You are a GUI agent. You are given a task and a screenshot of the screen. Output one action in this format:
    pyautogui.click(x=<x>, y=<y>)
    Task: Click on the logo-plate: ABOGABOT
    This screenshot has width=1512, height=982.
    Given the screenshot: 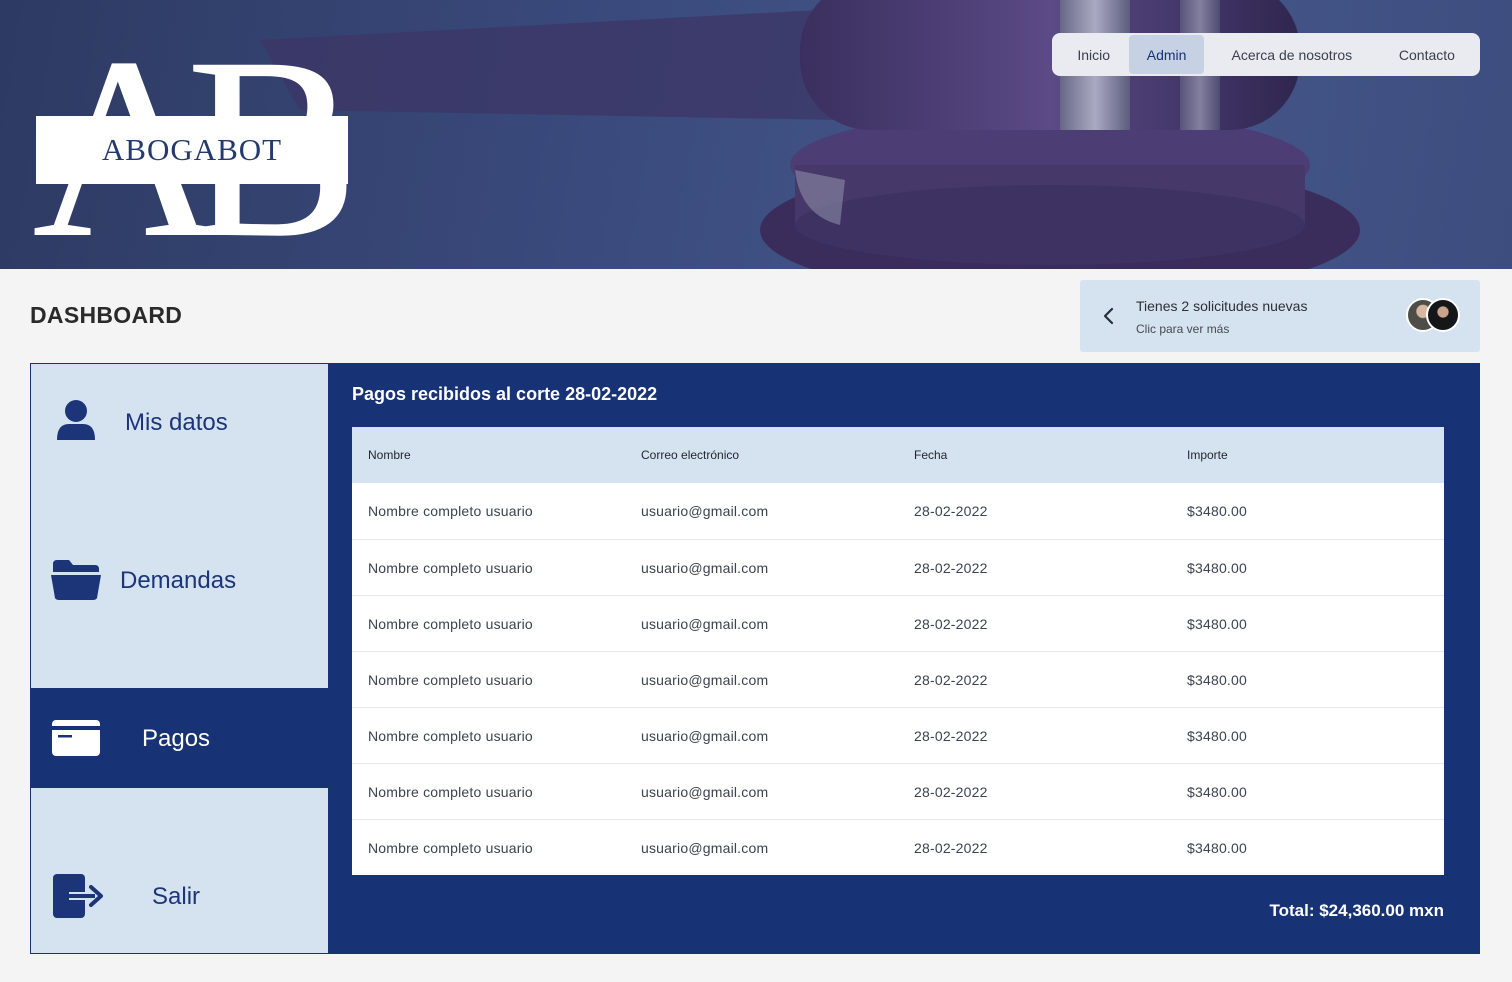 What is the action you would take?
    pyautogui.click(x=192, y=150)
    